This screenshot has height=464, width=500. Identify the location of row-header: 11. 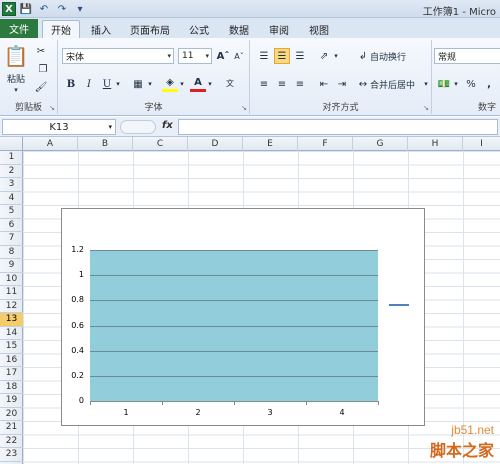
(11, 293).